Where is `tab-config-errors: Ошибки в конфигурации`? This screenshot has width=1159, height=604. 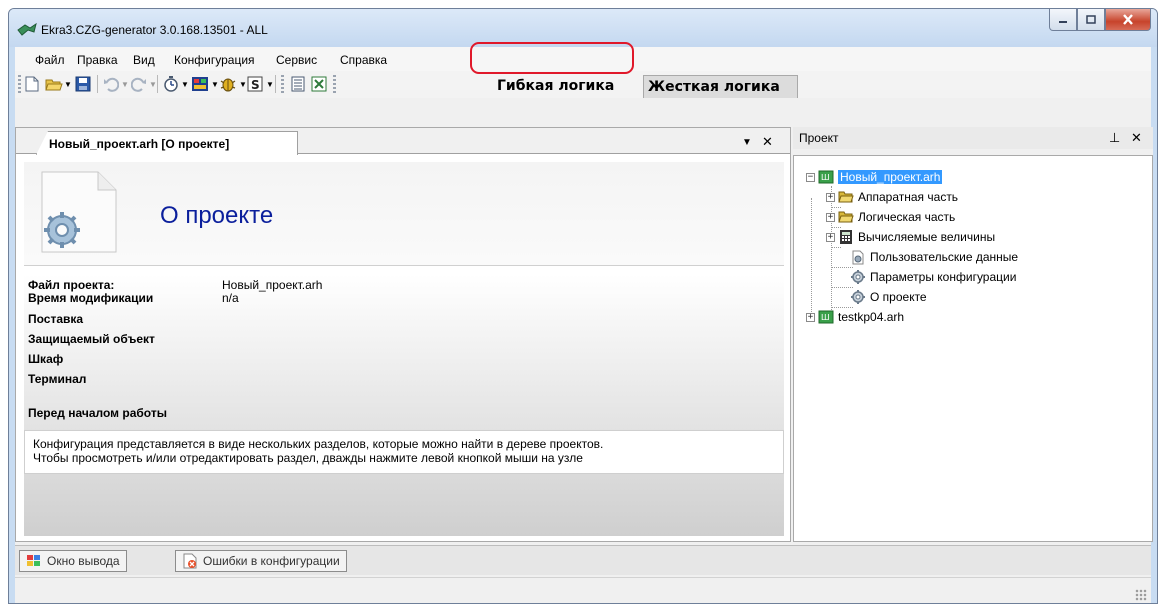 tab-config-errors: Ошибки в конфигурации is located at coordinates (261, 561).